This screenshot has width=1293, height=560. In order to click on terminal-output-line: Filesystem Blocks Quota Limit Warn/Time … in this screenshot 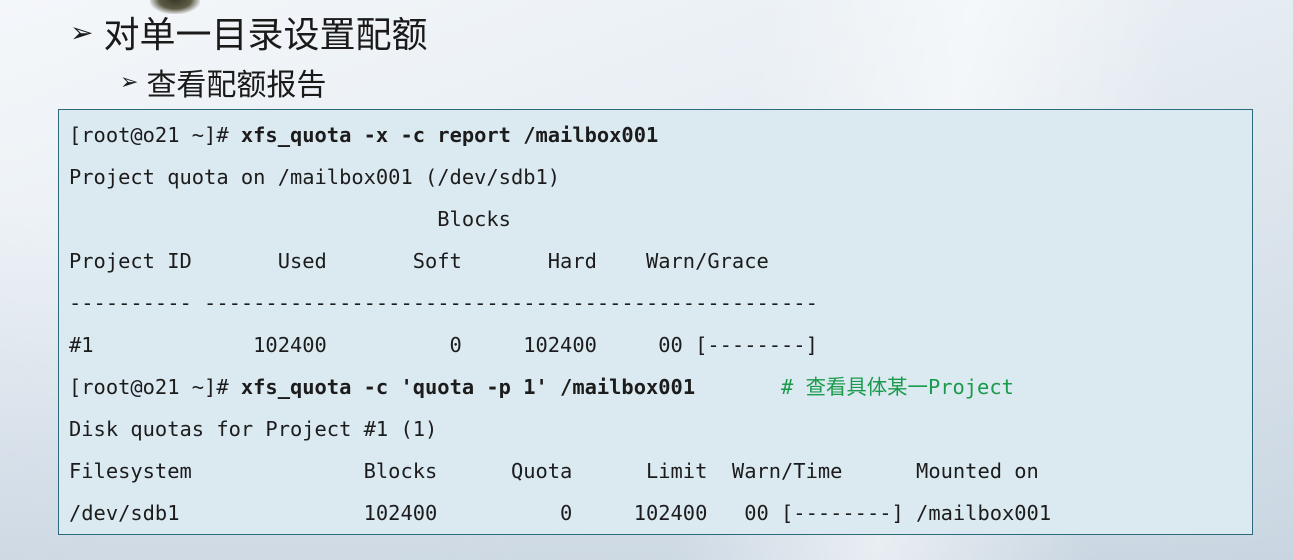, I will do `click(554, 471)`.